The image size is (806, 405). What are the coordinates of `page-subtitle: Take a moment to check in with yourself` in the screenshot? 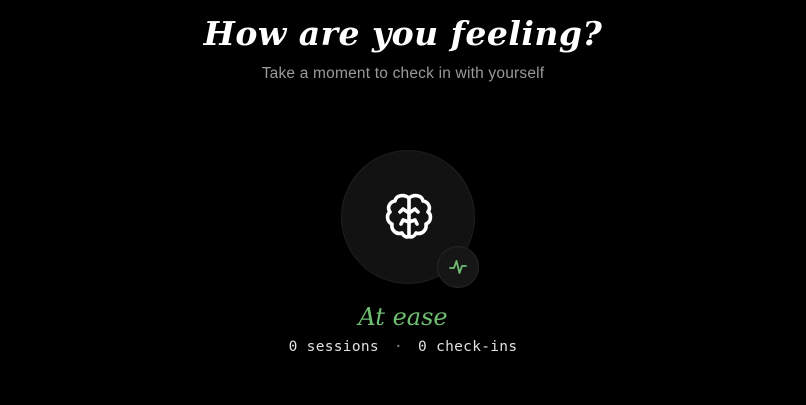 It's located at (403, 73).